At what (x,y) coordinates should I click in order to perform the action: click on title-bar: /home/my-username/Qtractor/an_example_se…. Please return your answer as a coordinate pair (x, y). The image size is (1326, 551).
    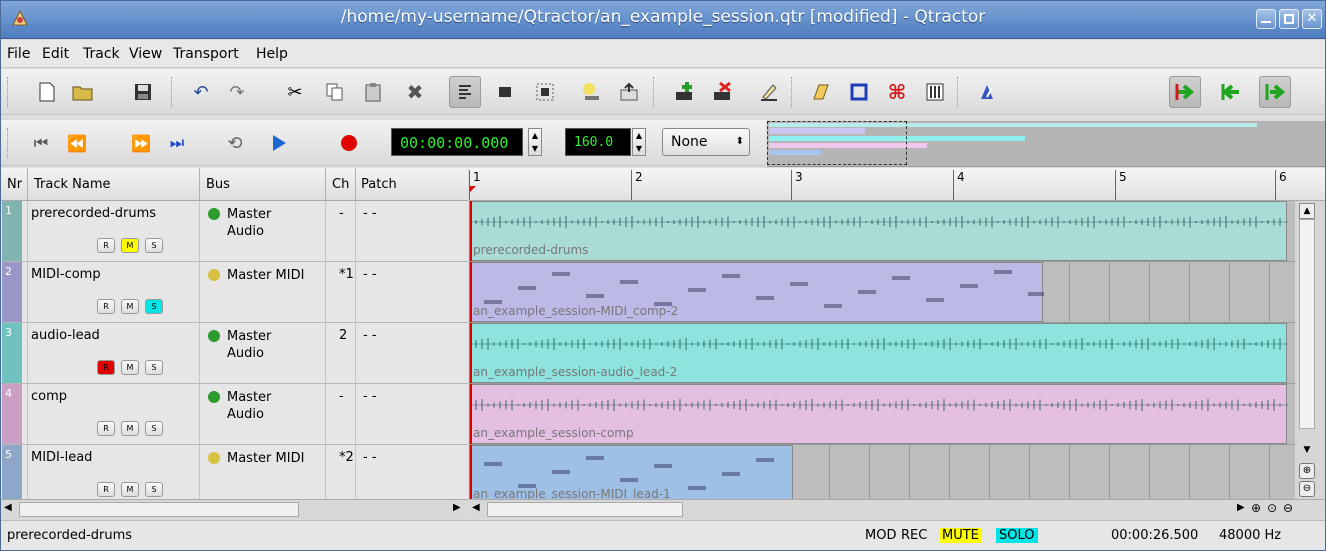
    Looking at the image, I should click on (663, 20).